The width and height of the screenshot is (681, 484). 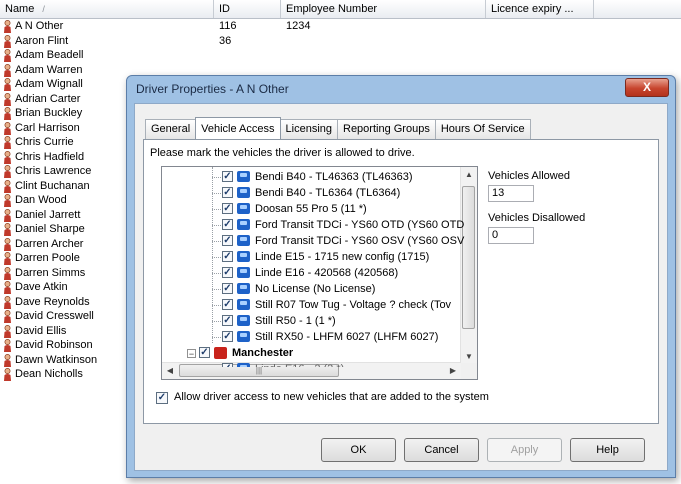 What do you see at coordinates (191, 354) in the screenshot?
I see `collapse-icon: −` at bounding box center [191, 354].